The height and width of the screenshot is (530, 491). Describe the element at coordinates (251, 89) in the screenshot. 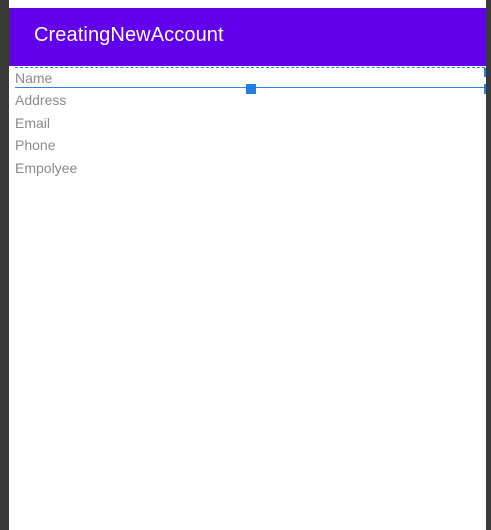

I see `resize-handle-bottom` at that location.